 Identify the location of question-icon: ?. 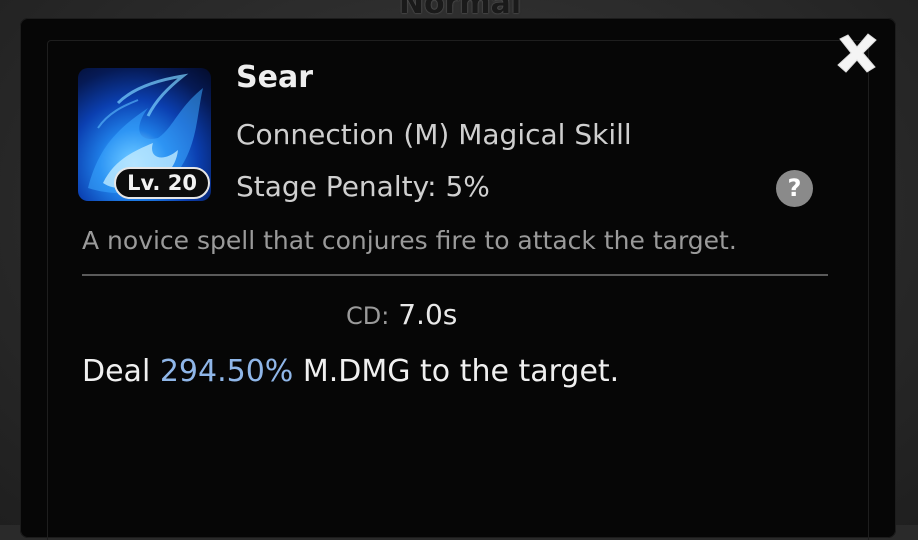
(794, 188).